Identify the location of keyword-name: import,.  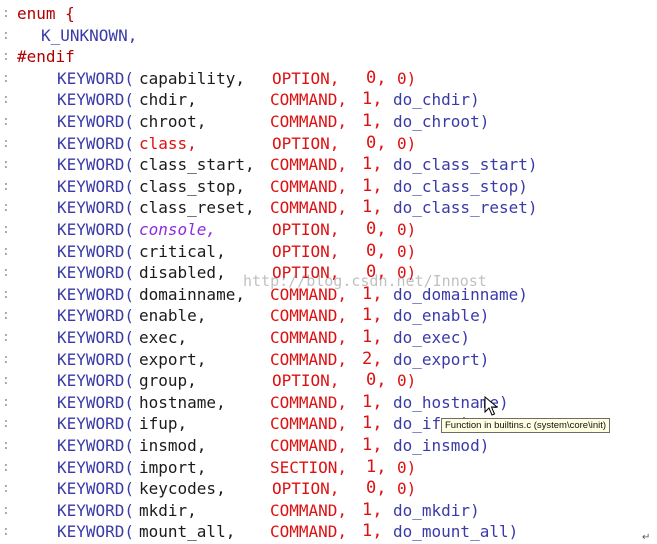
(173, 467).